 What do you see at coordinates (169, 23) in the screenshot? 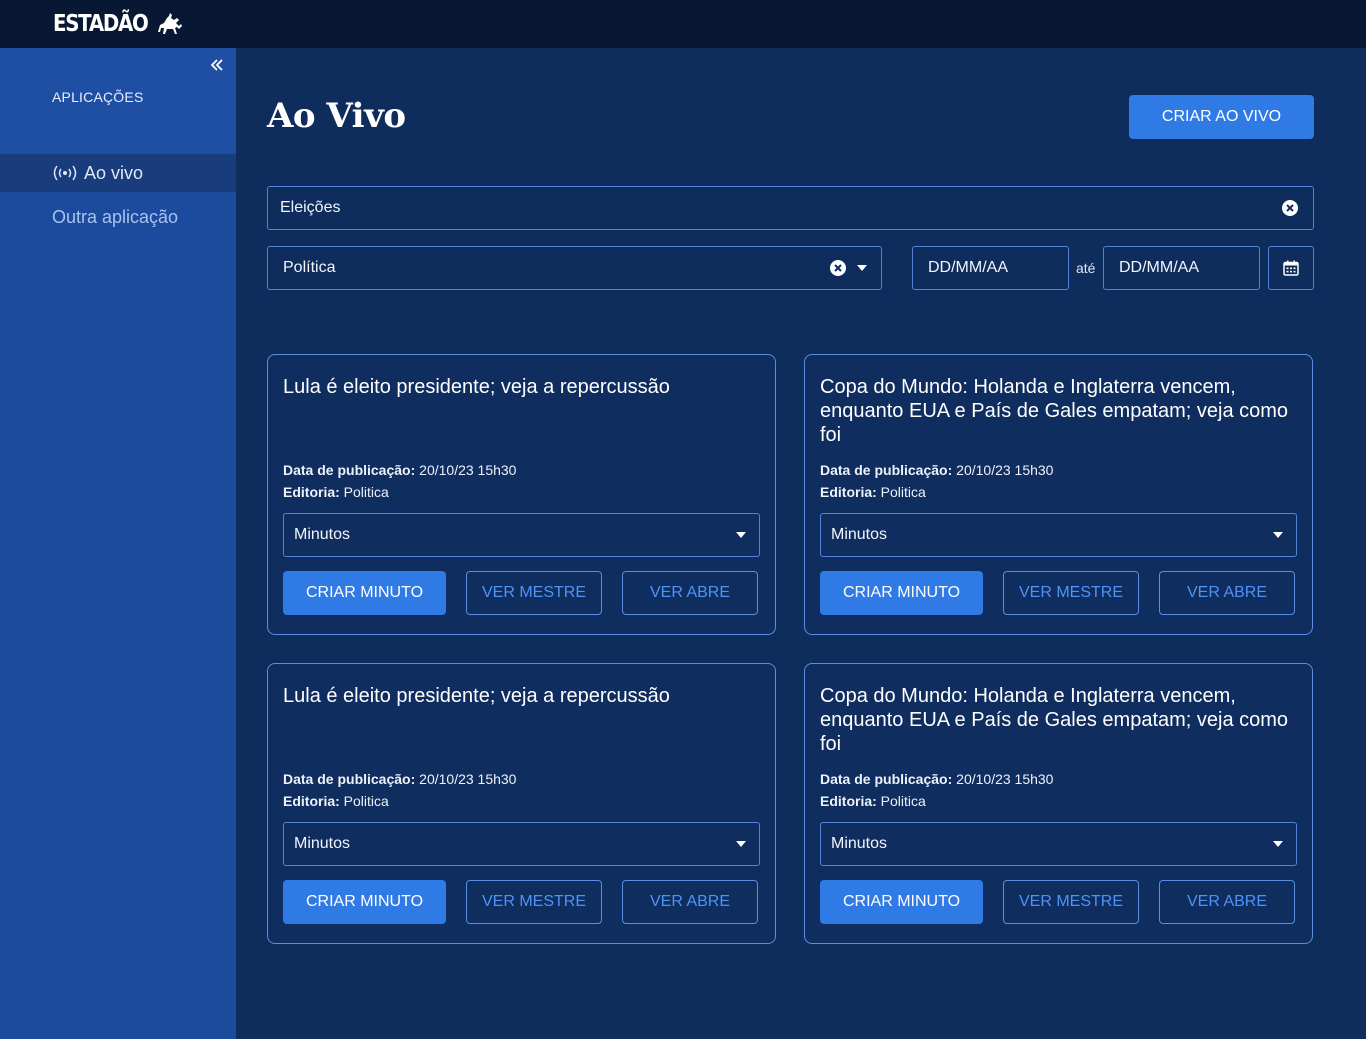
I see `horse-rider-icon` at bounding box center [169, 23].